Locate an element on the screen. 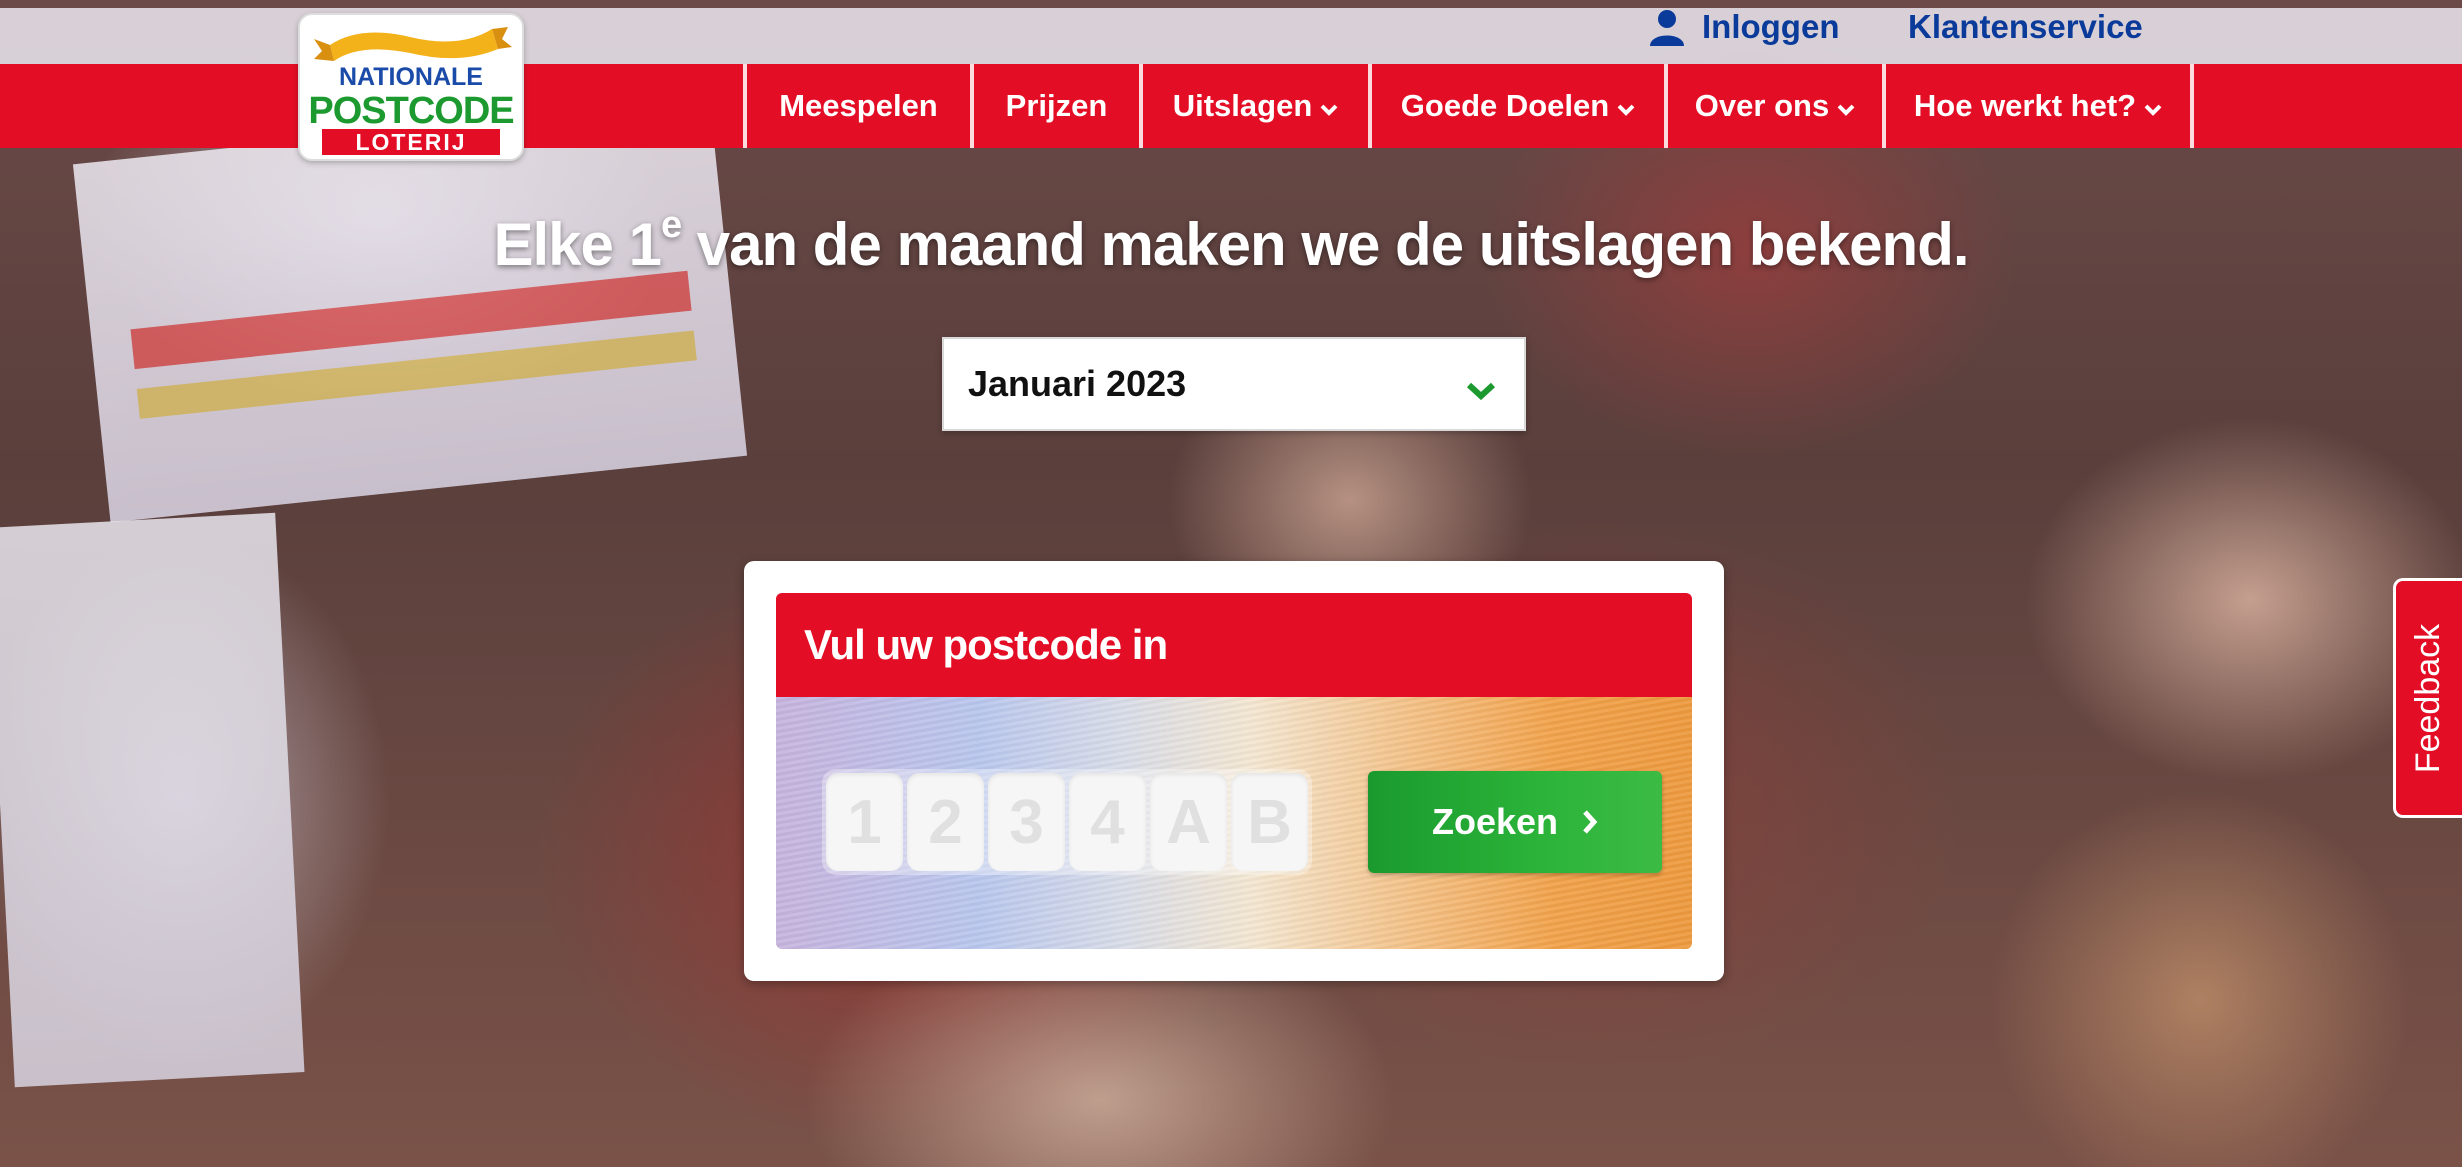 The width and height of the screenshot is (2462, 1167). postcode-letter-1: A is located at coordinates (1188, 822).